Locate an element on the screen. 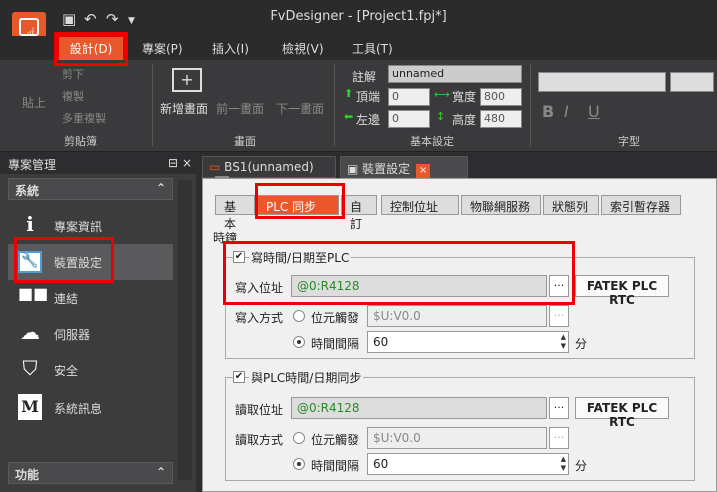 This screenshot has height=492, width=717. sidebar-item-label: 系統訊息 is located at coordinates (78, 409).